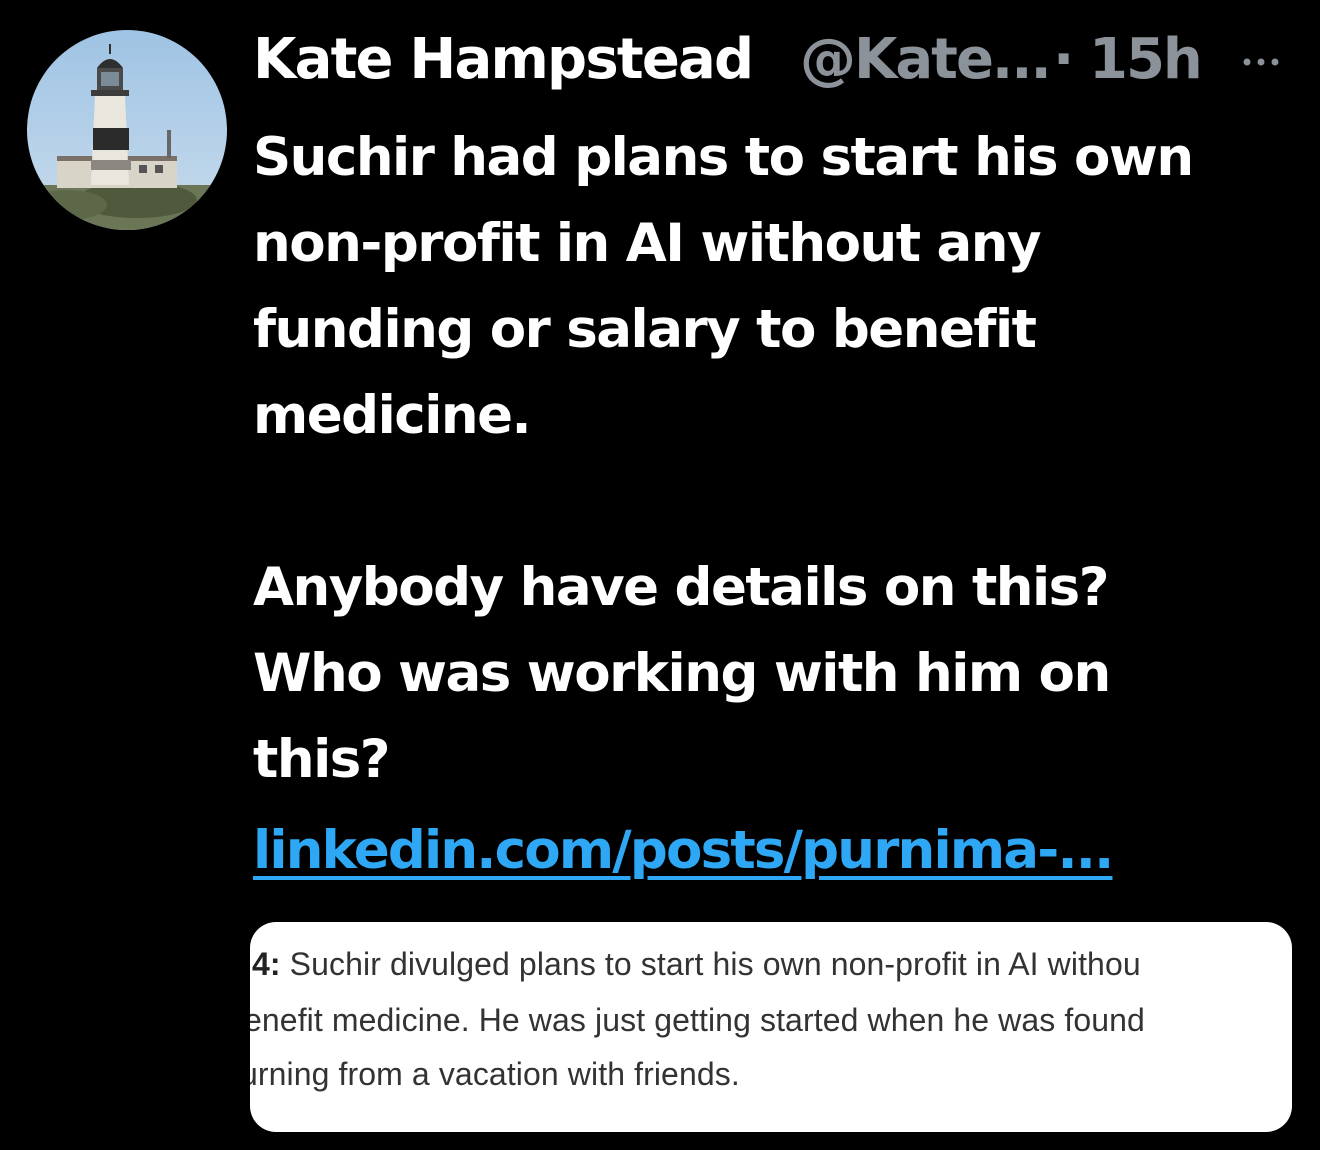 This screenshot has width=1320, height=1150. I want to click on avatar, so click(127, 130).